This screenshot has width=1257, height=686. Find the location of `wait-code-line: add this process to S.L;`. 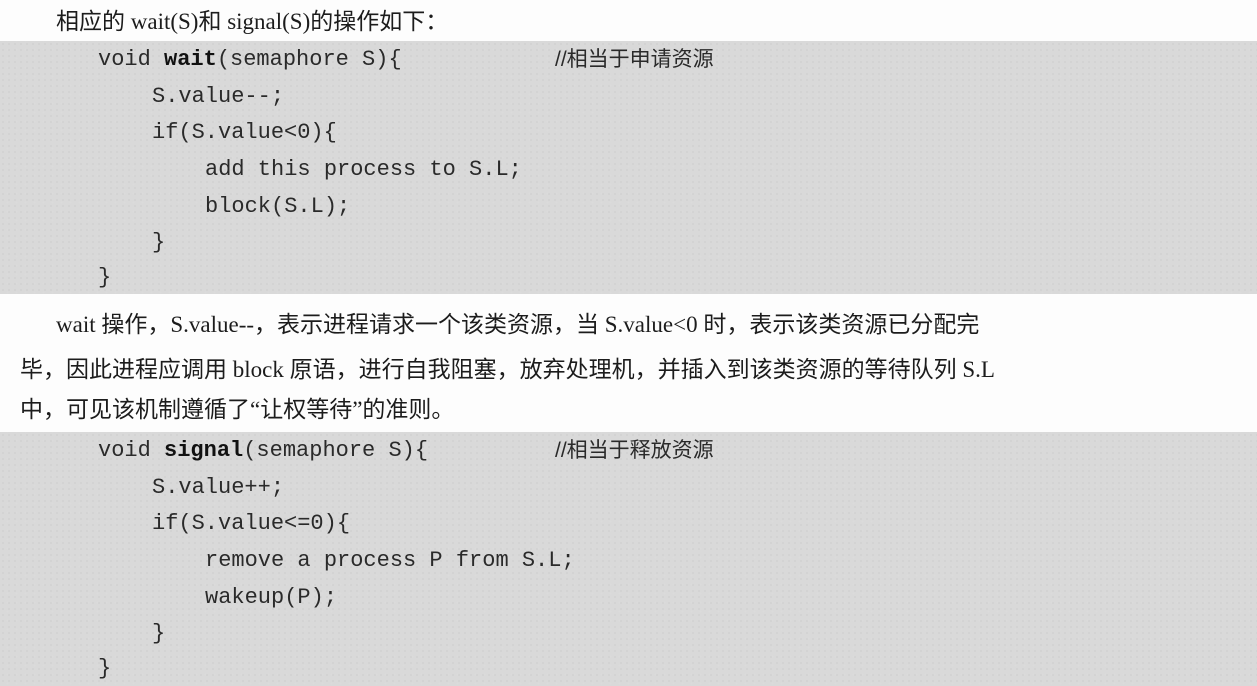

wait-code-line: add this process to S.L; is located at coordinates (363, 169).